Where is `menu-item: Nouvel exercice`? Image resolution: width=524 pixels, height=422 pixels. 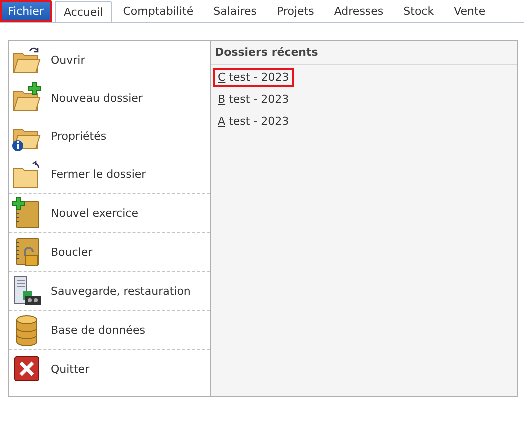 menu-item: Nouvel exercice is located at coordinates (94, 213).